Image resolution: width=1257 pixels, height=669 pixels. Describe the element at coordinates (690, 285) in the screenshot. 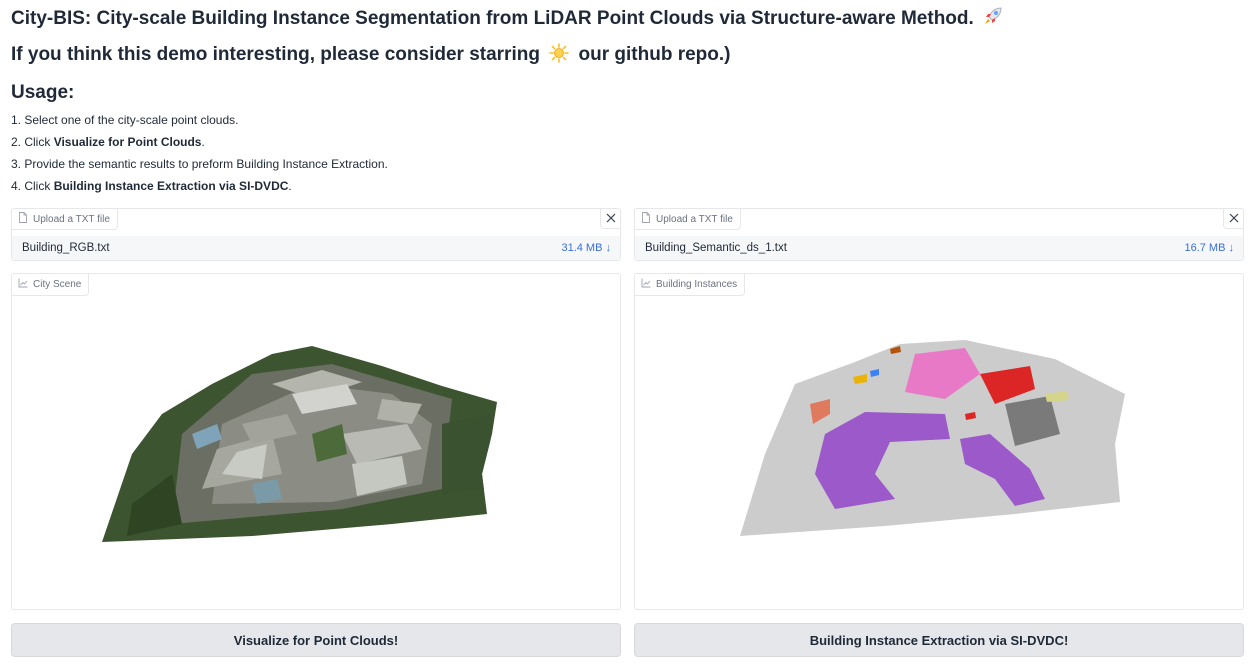

I see `plot-label: Building Instances` at that location.